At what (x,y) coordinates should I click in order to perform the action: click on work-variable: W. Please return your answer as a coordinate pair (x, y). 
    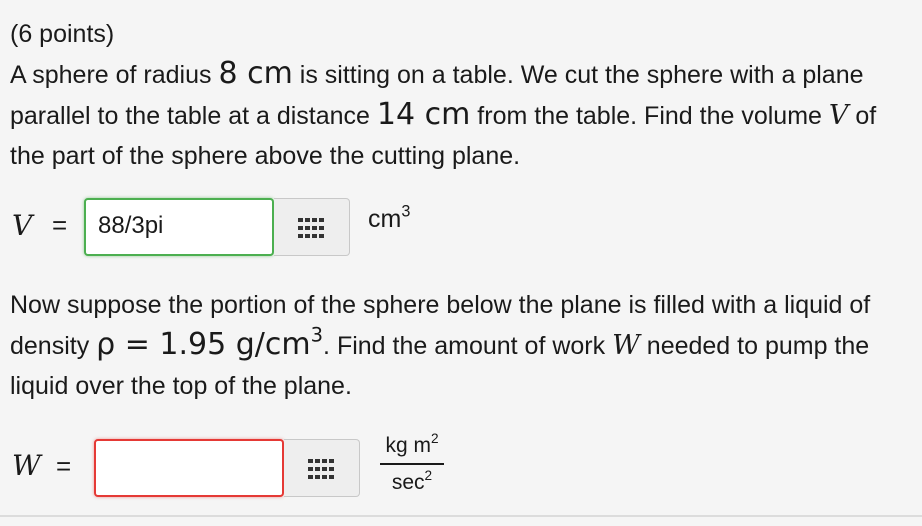
    Looking at the image, I should click on (626, 345).